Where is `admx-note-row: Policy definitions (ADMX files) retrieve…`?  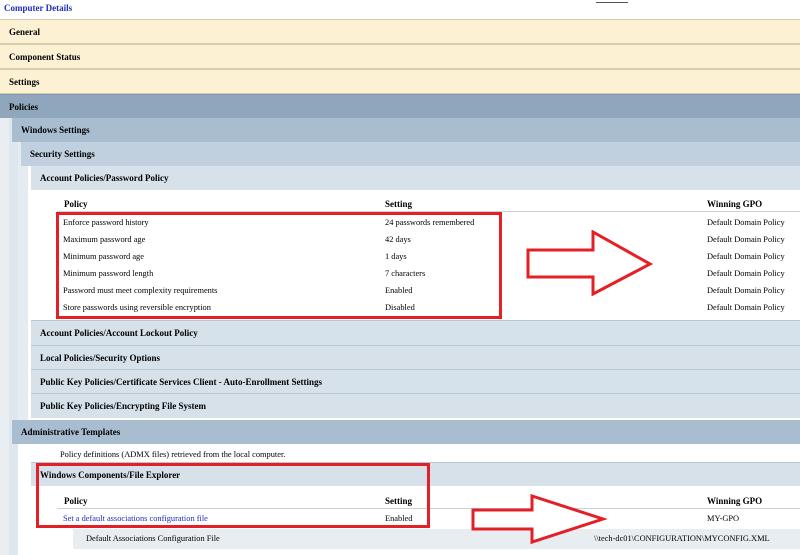 admx-note-row: Policy definitions (ADMX files) retrieve… is located at coordinates (409, 452).